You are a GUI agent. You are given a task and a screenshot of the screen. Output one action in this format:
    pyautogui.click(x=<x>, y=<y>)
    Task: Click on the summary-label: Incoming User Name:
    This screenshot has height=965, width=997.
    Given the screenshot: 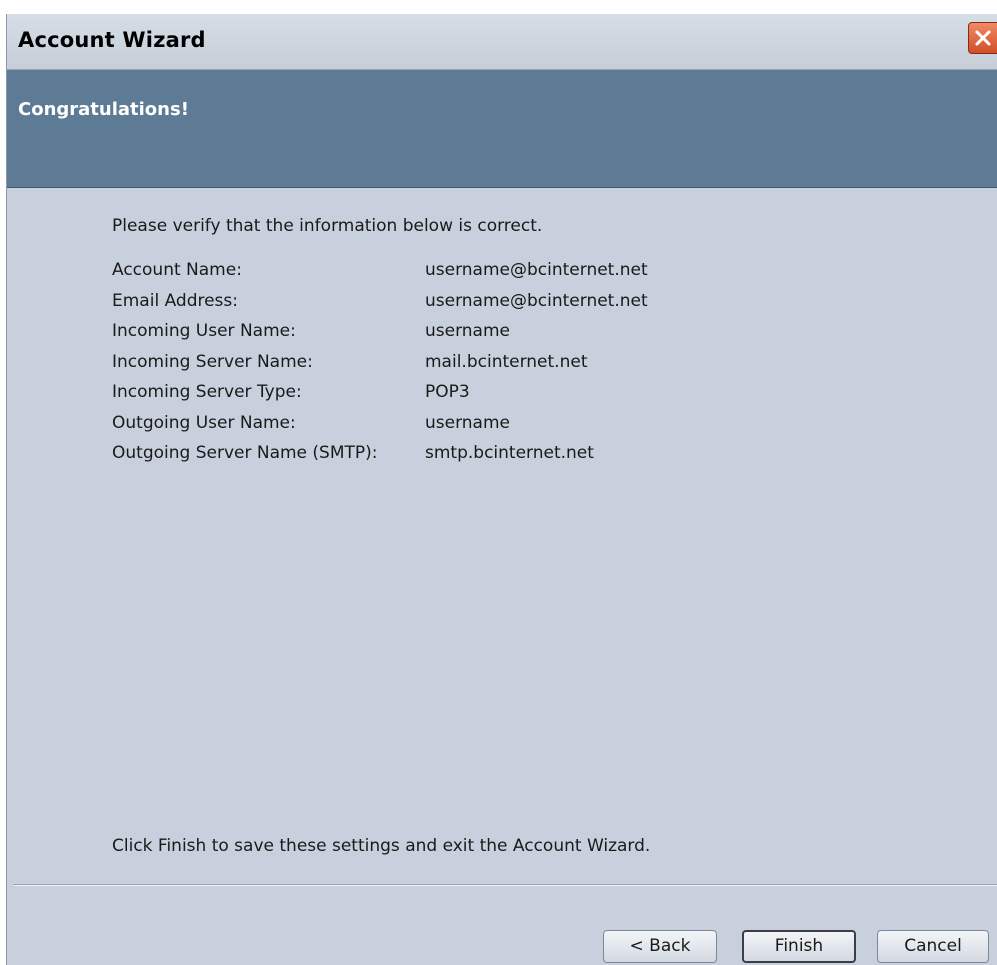 What is the action you would take?
    pyautogui.click(x=204, y=331)
    